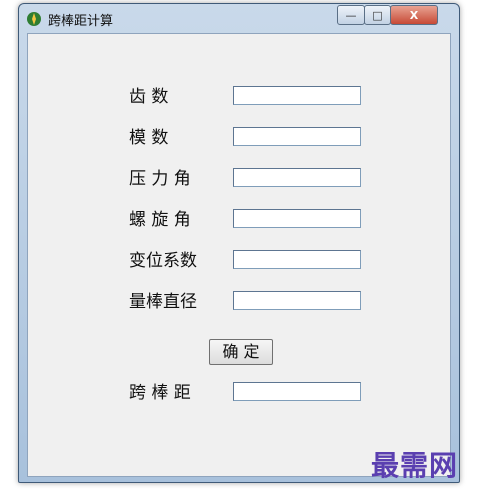 Image resolution: width=483 pixels, height=489 pixels. What do you see at coordinates (297, 300) in the screenshot?
I see `pin-diameter-input` at bounding box center [297, 300].